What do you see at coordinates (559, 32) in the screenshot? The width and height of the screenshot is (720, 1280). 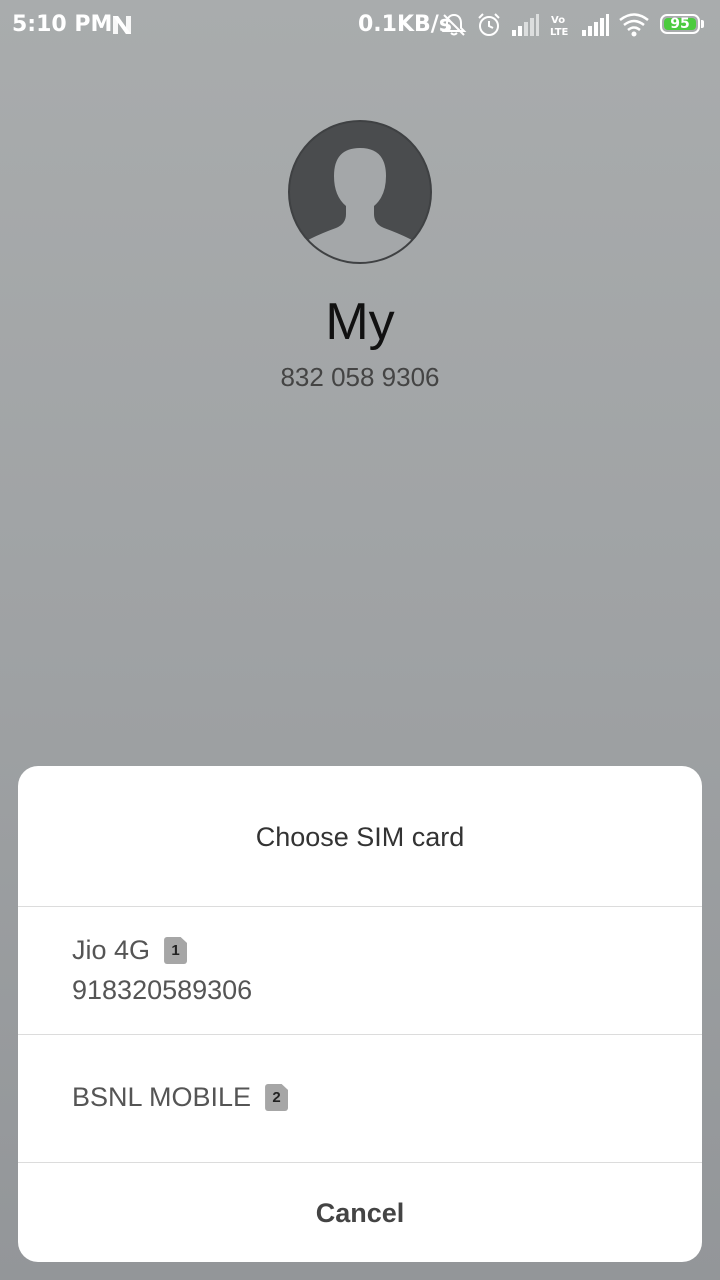 I see `svg-text: LTE` at bounding box center [559, 32].